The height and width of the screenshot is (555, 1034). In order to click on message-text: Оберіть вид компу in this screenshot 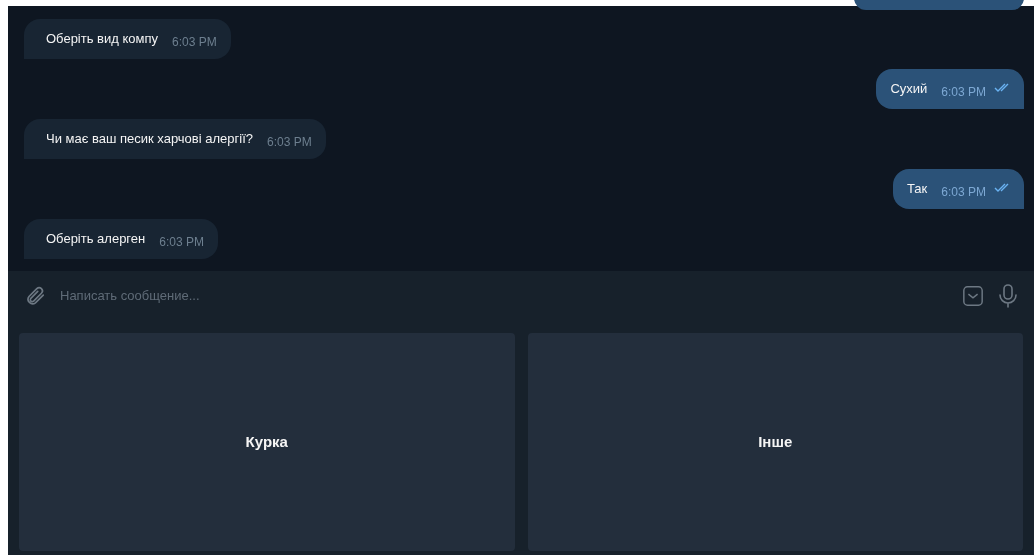, I will do `click(102, 39)`.